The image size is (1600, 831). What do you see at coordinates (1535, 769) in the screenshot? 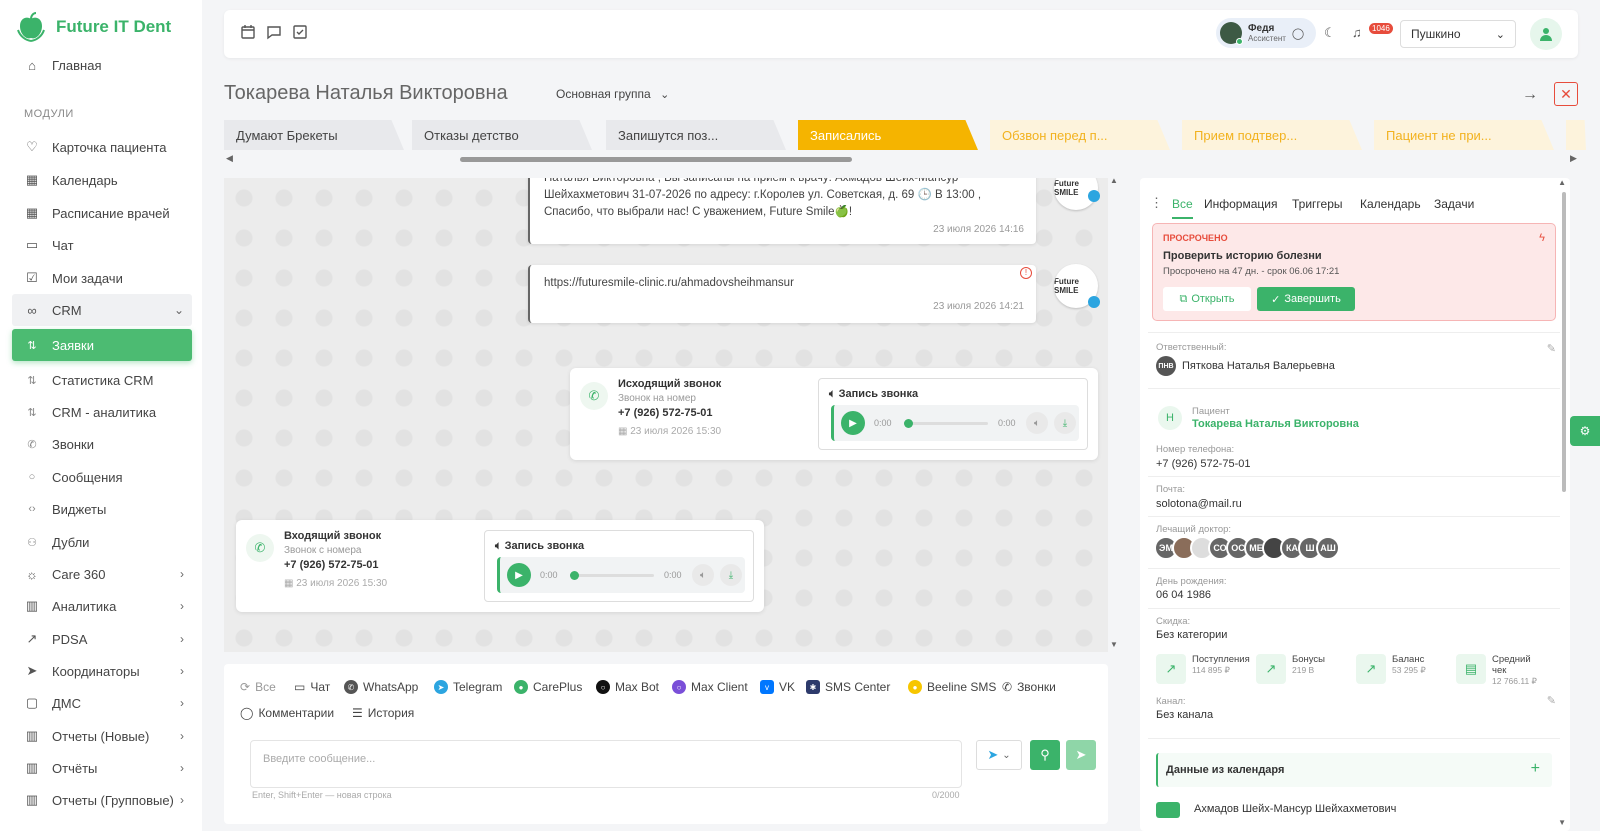
I see `plus-icon: +` at bounding box center [1535, 769].